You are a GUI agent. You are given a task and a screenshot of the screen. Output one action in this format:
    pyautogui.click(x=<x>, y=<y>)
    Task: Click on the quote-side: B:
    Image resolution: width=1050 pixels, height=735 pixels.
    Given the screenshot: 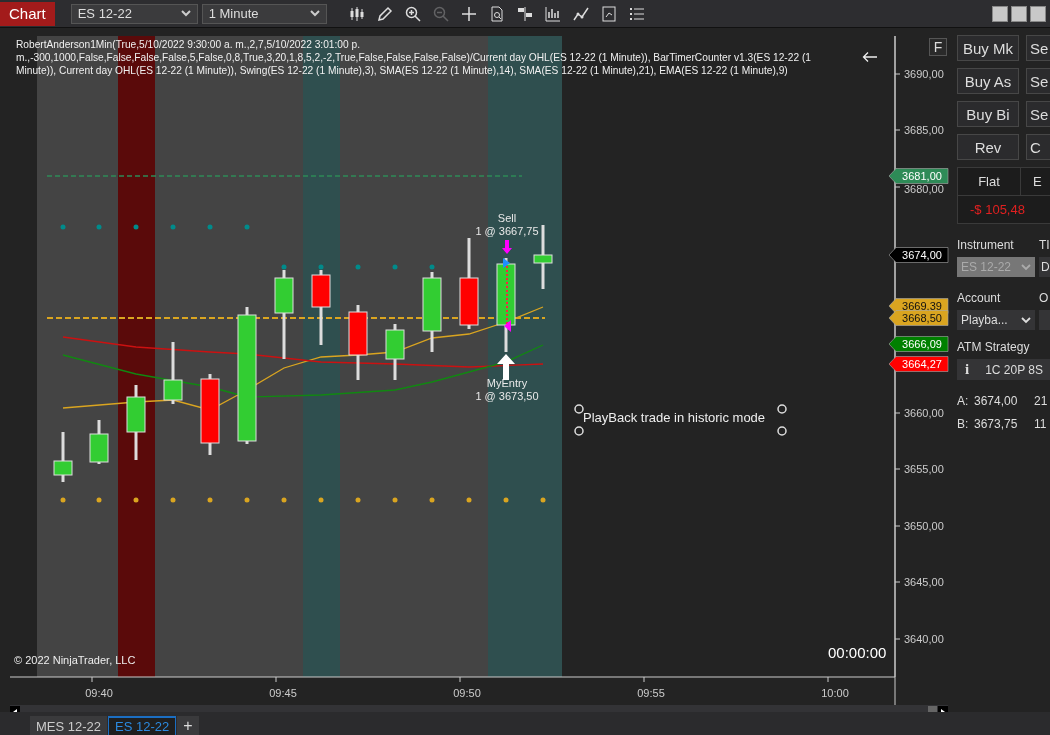 What is the action you would take?
    pyautogui.click(x=963, y=424)
    